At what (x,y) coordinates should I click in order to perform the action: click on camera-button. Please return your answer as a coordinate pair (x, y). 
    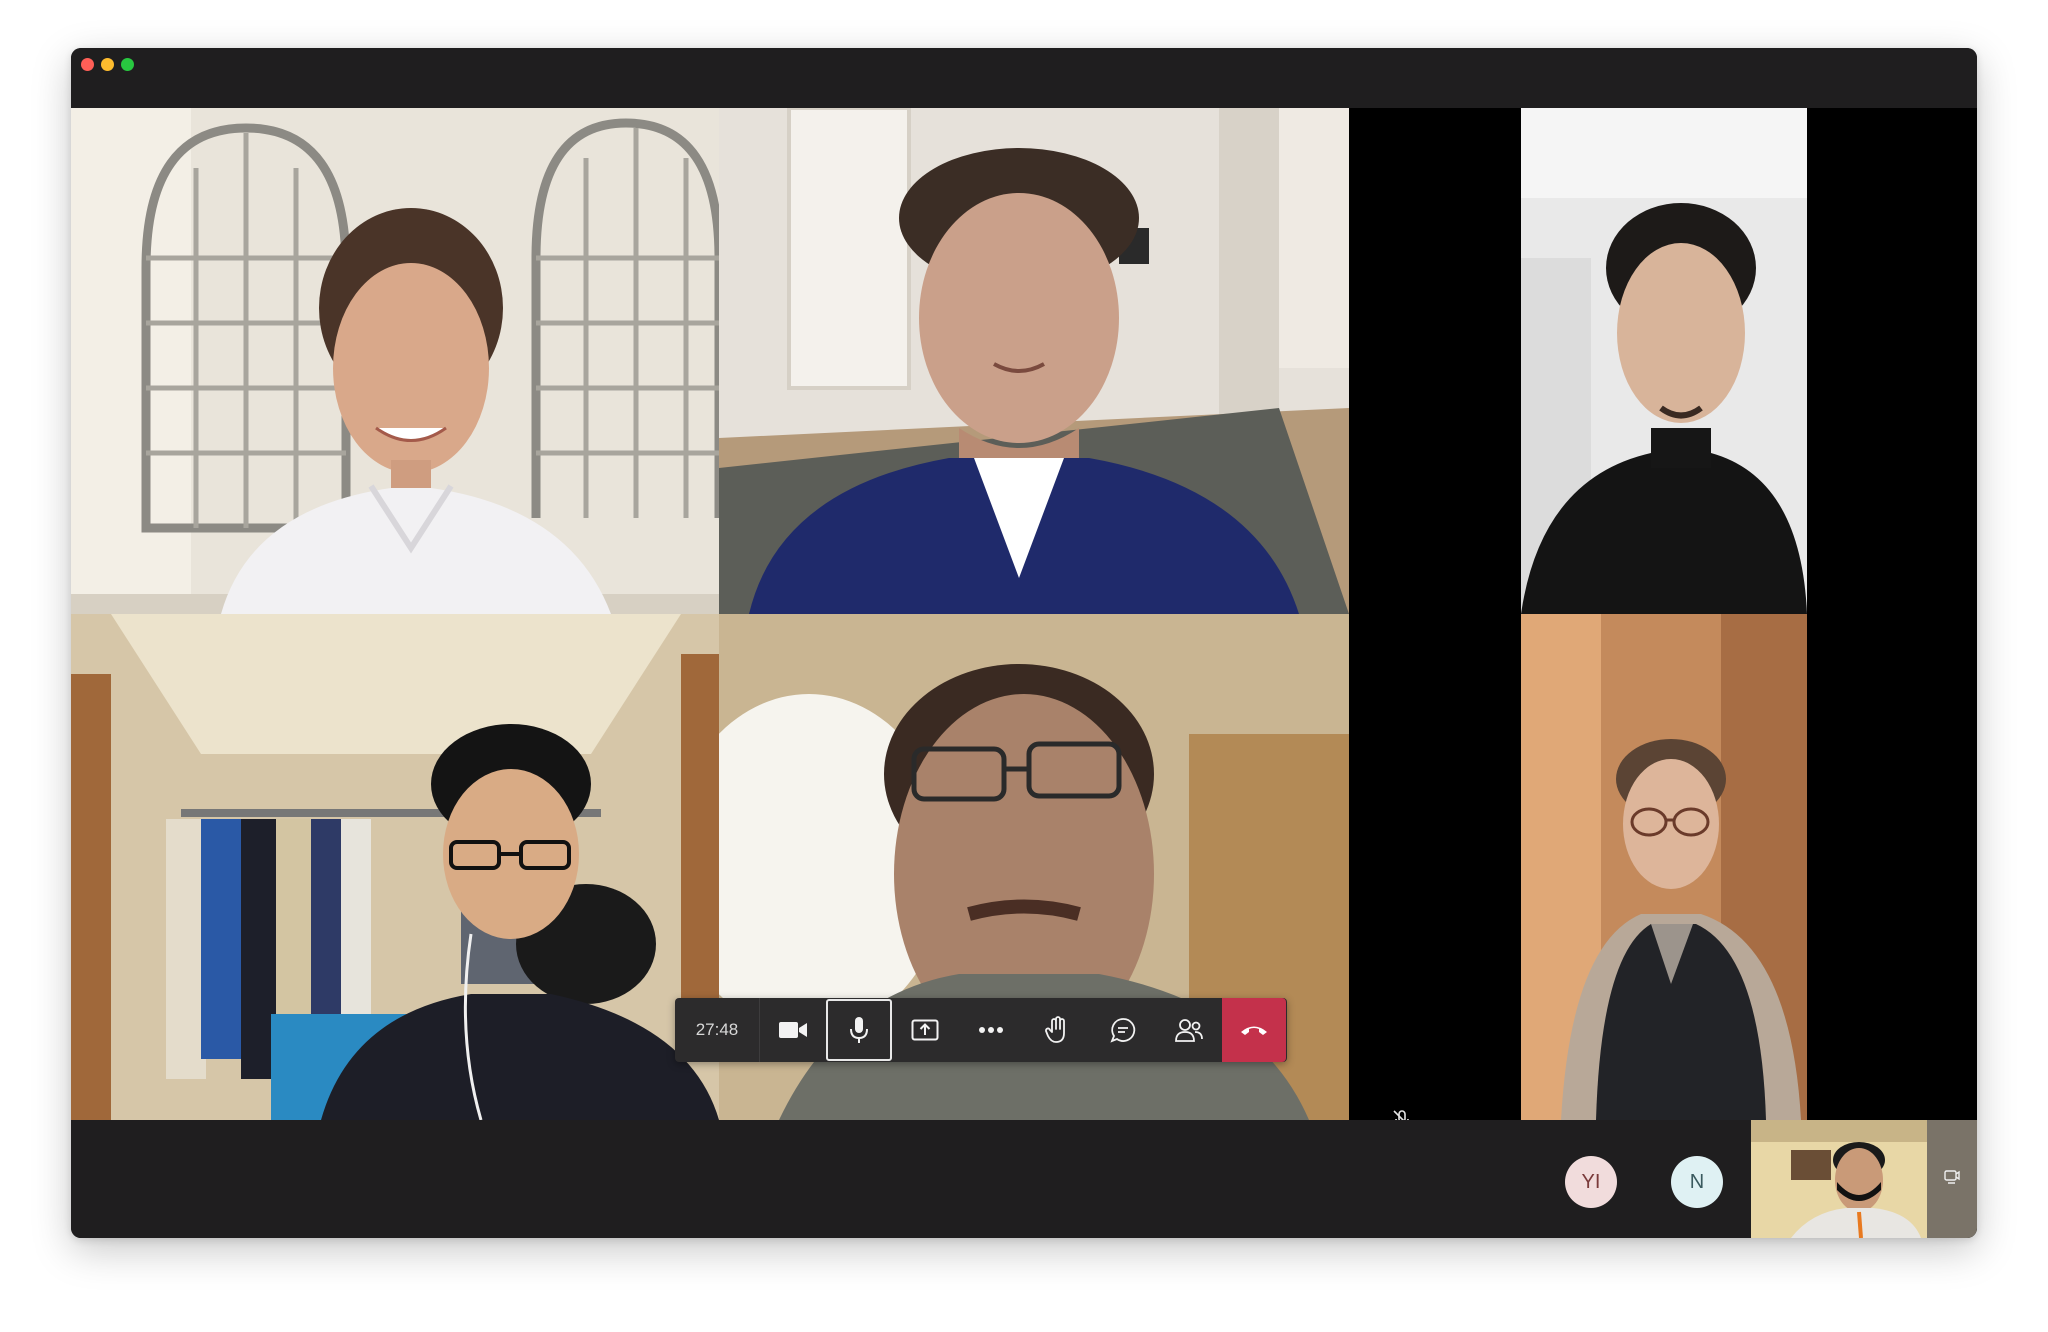
    Looking at the image, I should click on (793, 1030).